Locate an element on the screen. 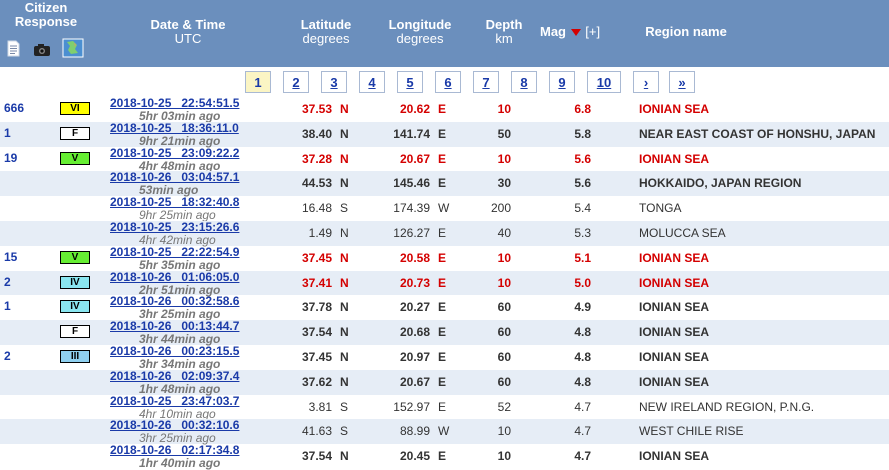 The image size is (889, 470). magnitude-value: 4.9 is located at coordinates (582, 307).